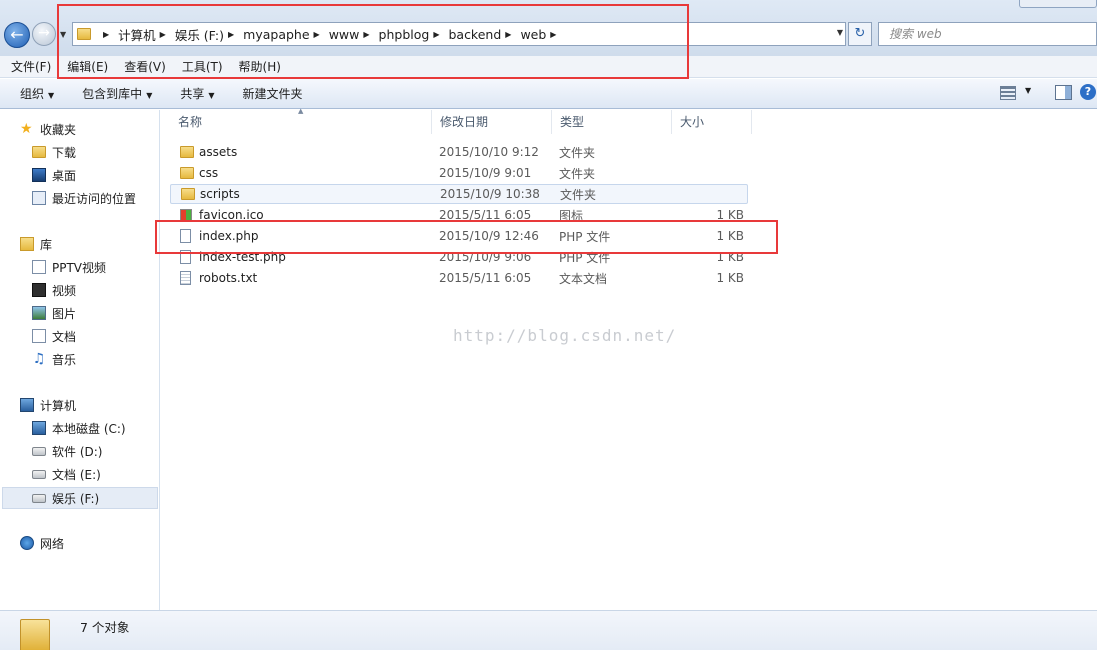 The image size is (1097, 650). I want to click on sidebar-label: 网络, so click(52, 543).